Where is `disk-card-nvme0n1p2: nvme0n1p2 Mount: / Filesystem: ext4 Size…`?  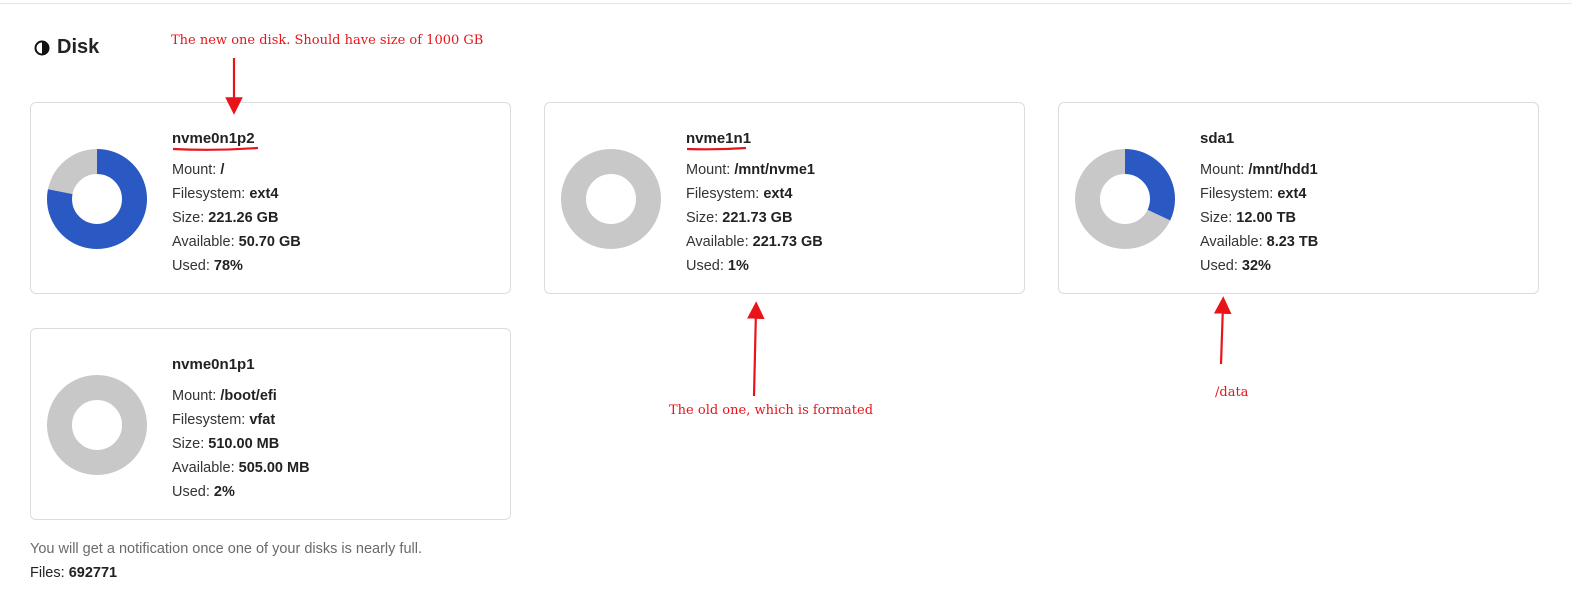
disk-card-nvme0n1p2: nvme0n1p2 Mount: / Filesystem: ext4 Size… is located at coordinates (270, 198).